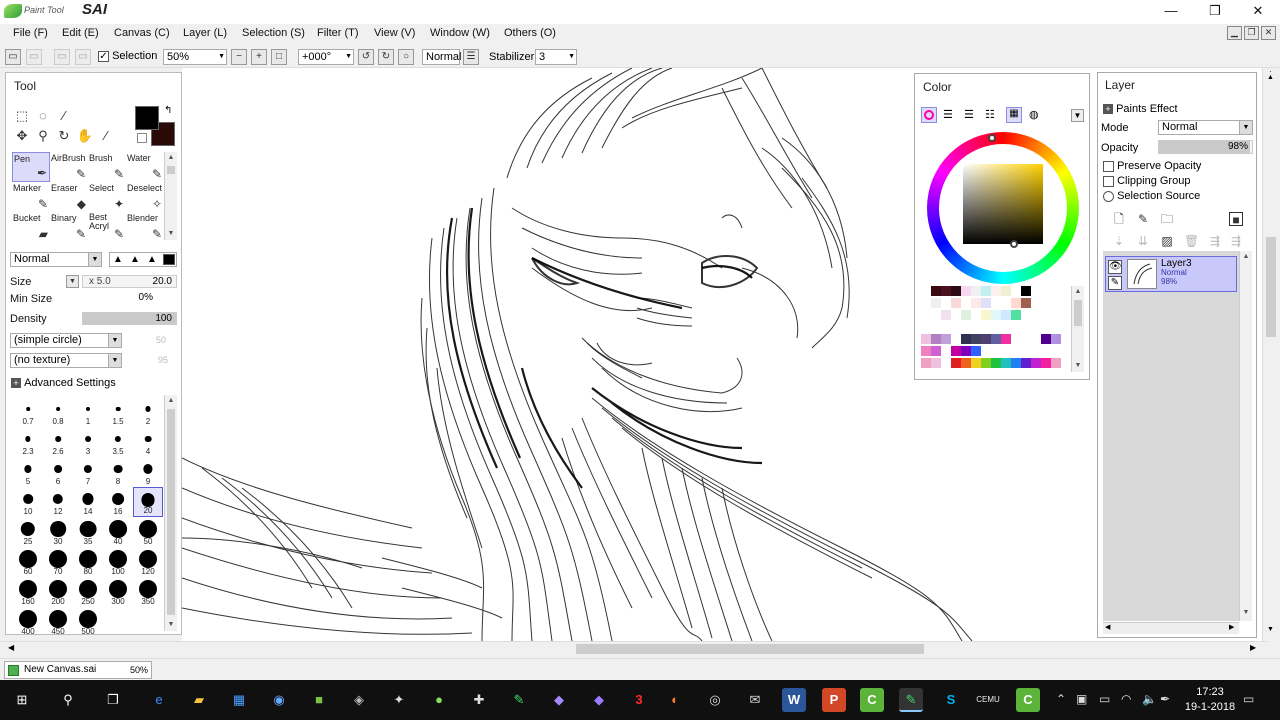 The height and width of the screenshot is (720, 1280). I want to click on brush-best-acryl: Best Acryl ✎, so click(107, 227).